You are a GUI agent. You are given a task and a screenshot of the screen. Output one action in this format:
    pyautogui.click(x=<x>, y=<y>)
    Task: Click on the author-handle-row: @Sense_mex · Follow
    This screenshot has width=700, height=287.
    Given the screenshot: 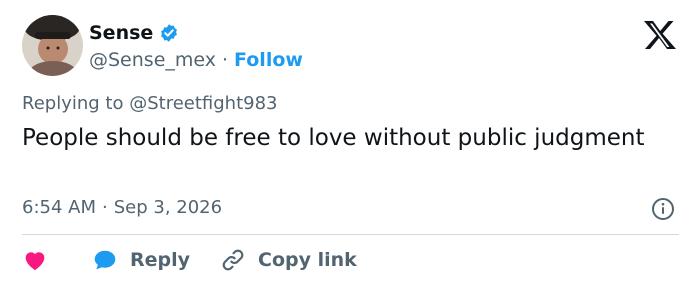 What is the action you would take?
    pyautogui.click(x=196, y=60)
    